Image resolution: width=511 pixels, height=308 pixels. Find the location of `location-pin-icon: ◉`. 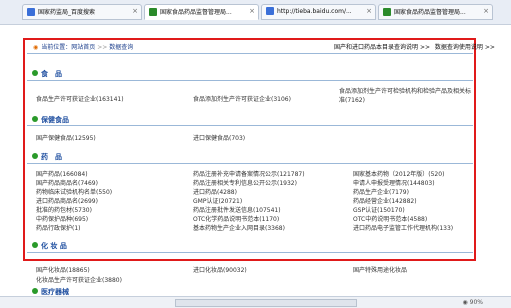

location-pin-icon: ◉ is located at coordinates (36, 47).